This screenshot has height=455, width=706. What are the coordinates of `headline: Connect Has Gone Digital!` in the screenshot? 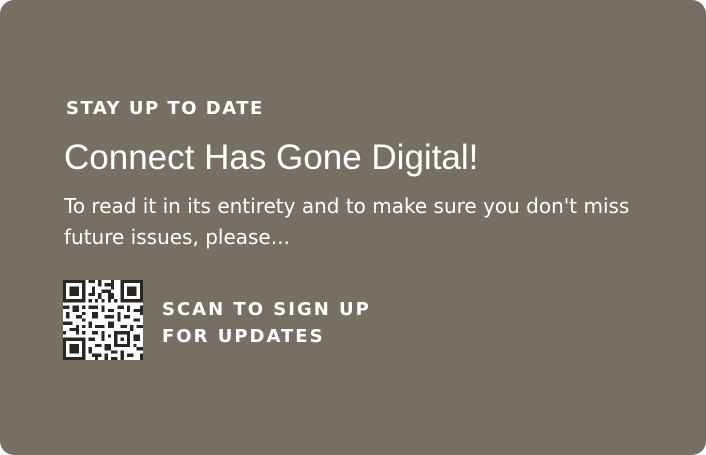 It's located at (271, 157).